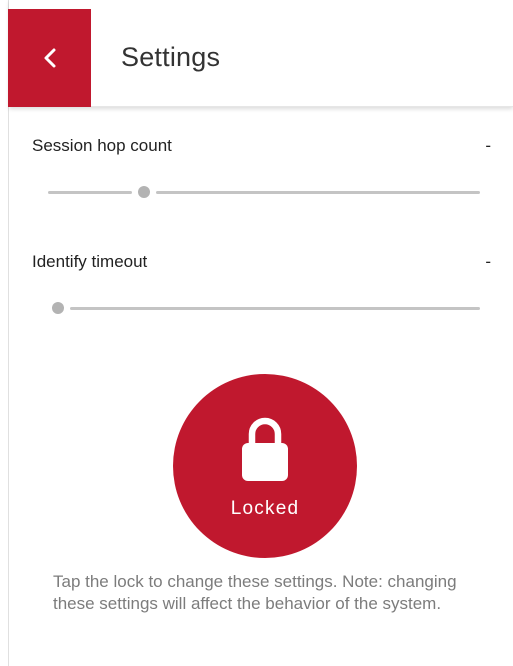 The width and height of the screenshot is (513, 666). I want to click on lock-status-label: Locked, so click(265, 508).